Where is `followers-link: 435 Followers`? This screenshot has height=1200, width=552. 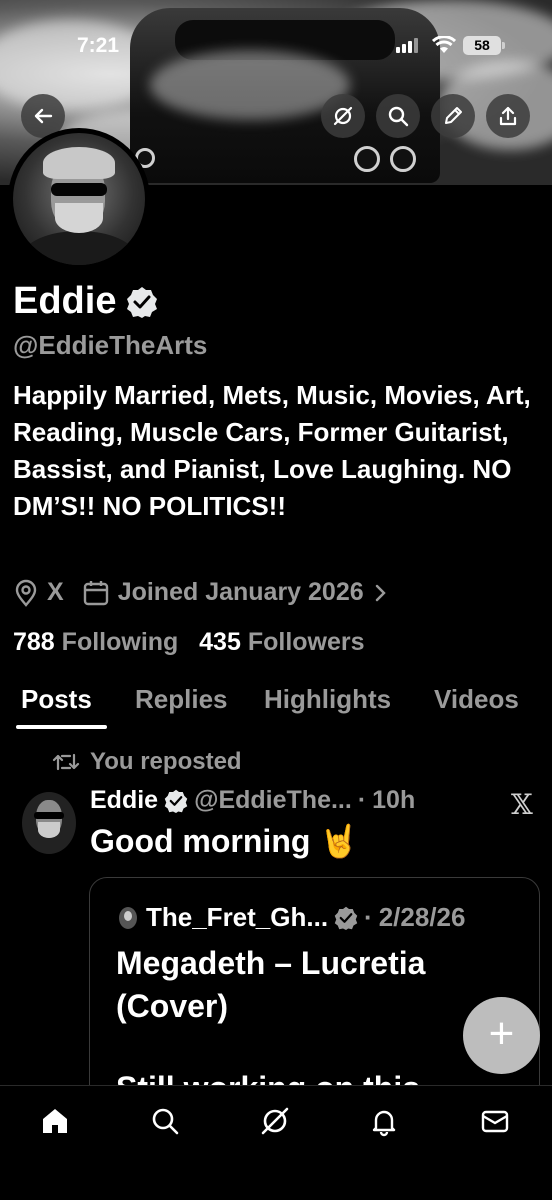
followers-link: 435 Followers is located at coordinates (281, 642).